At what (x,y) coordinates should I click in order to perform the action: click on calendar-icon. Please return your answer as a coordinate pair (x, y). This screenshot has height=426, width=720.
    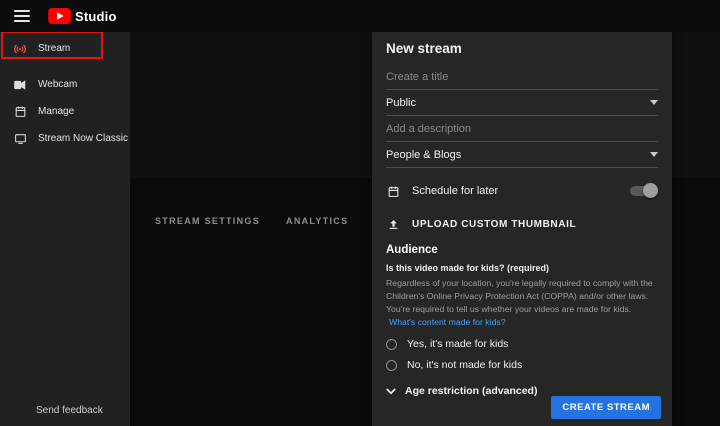
    Looking at the image, I should click on (20, 112).